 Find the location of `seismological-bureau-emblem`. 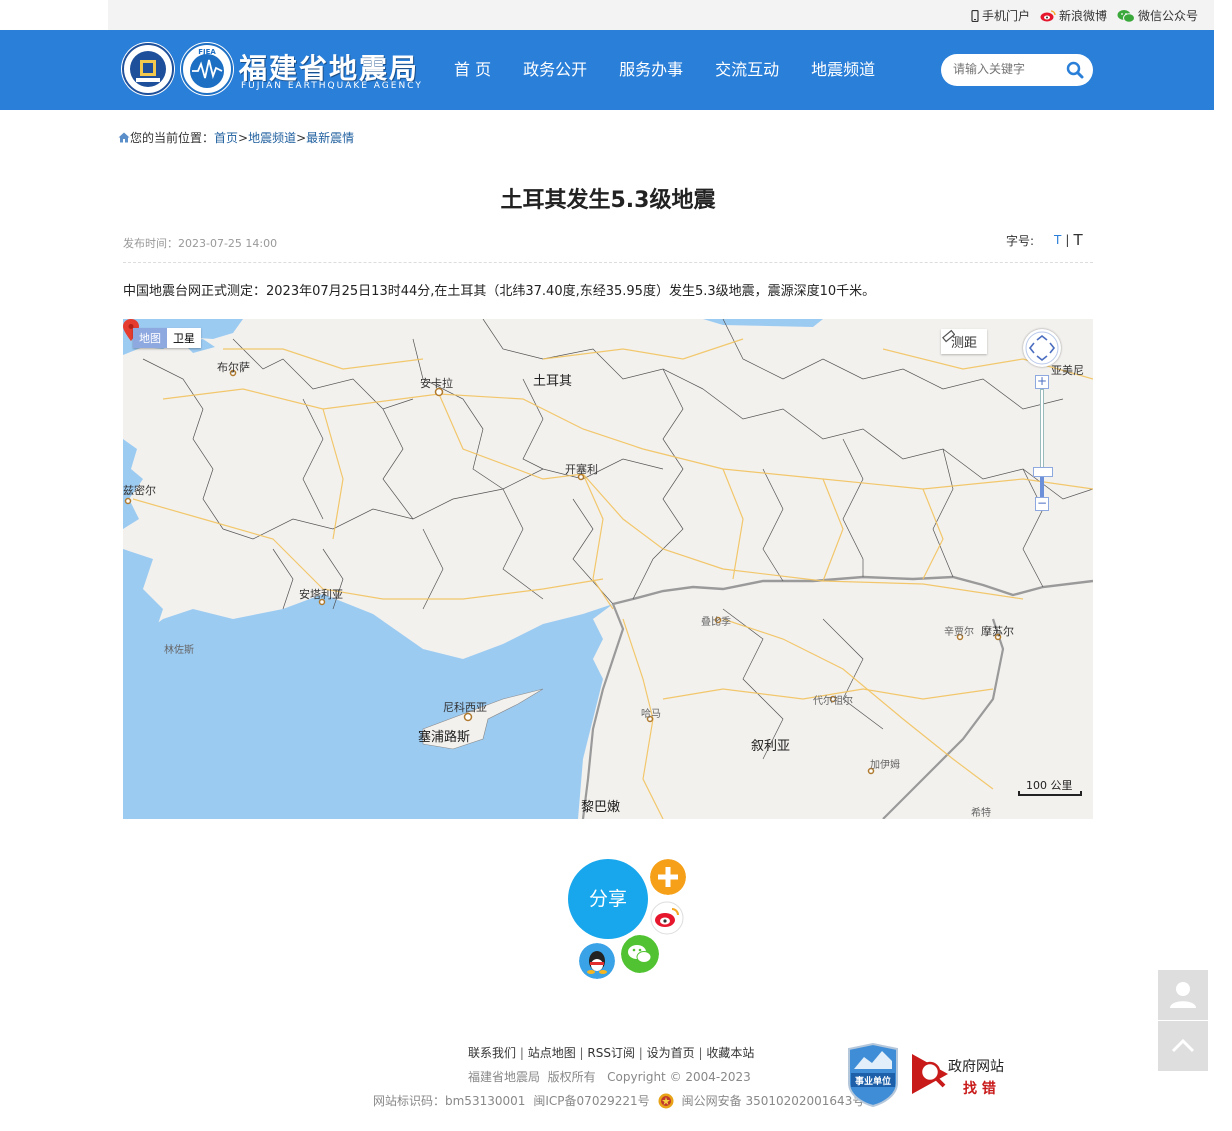

seismological-bureau-emblem is located at coordinates (148, 69).